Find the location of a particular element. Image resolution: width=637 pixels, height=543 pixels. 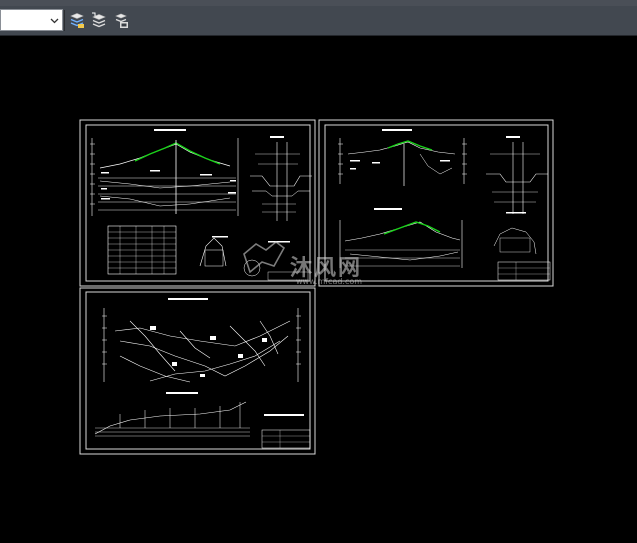

layer-state-icon is located at coordinates (99, 20).